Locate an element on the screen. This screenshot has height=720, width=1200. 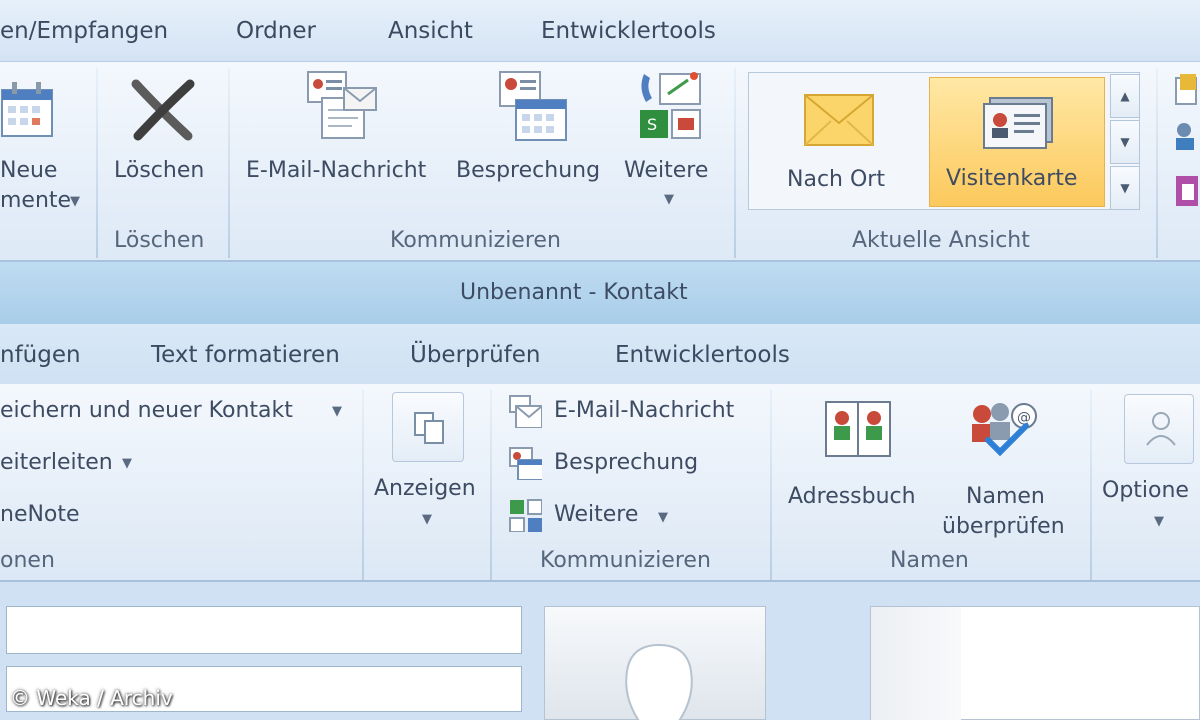
more-communicate-icon: S is located at coordinates (670, 105).